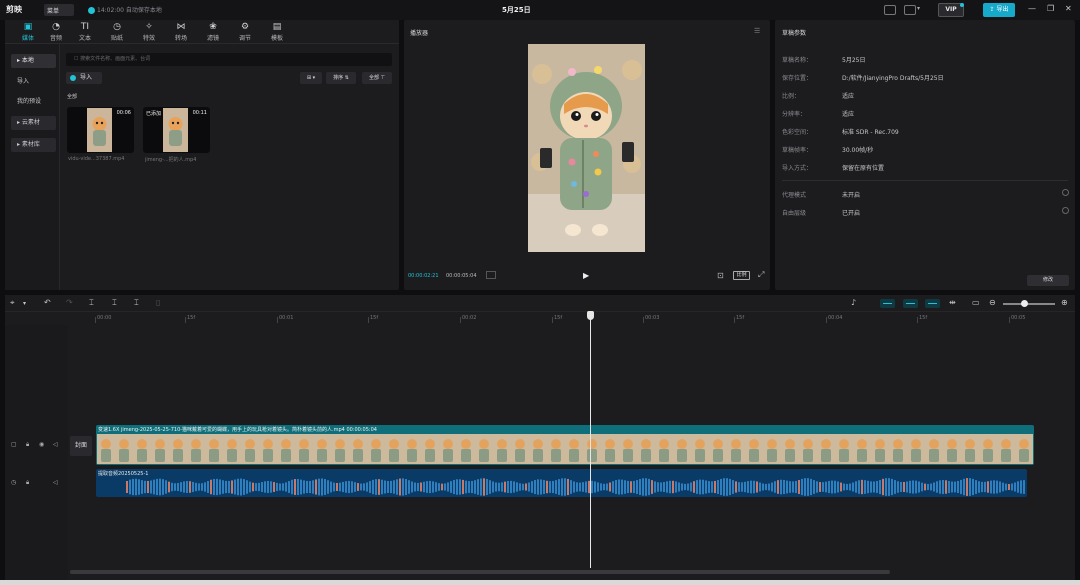 This screenshot has height=585, width=1080. Describe the element at coordinates (91, 10) in the screenshot. I see `save-status-icon` at that location.